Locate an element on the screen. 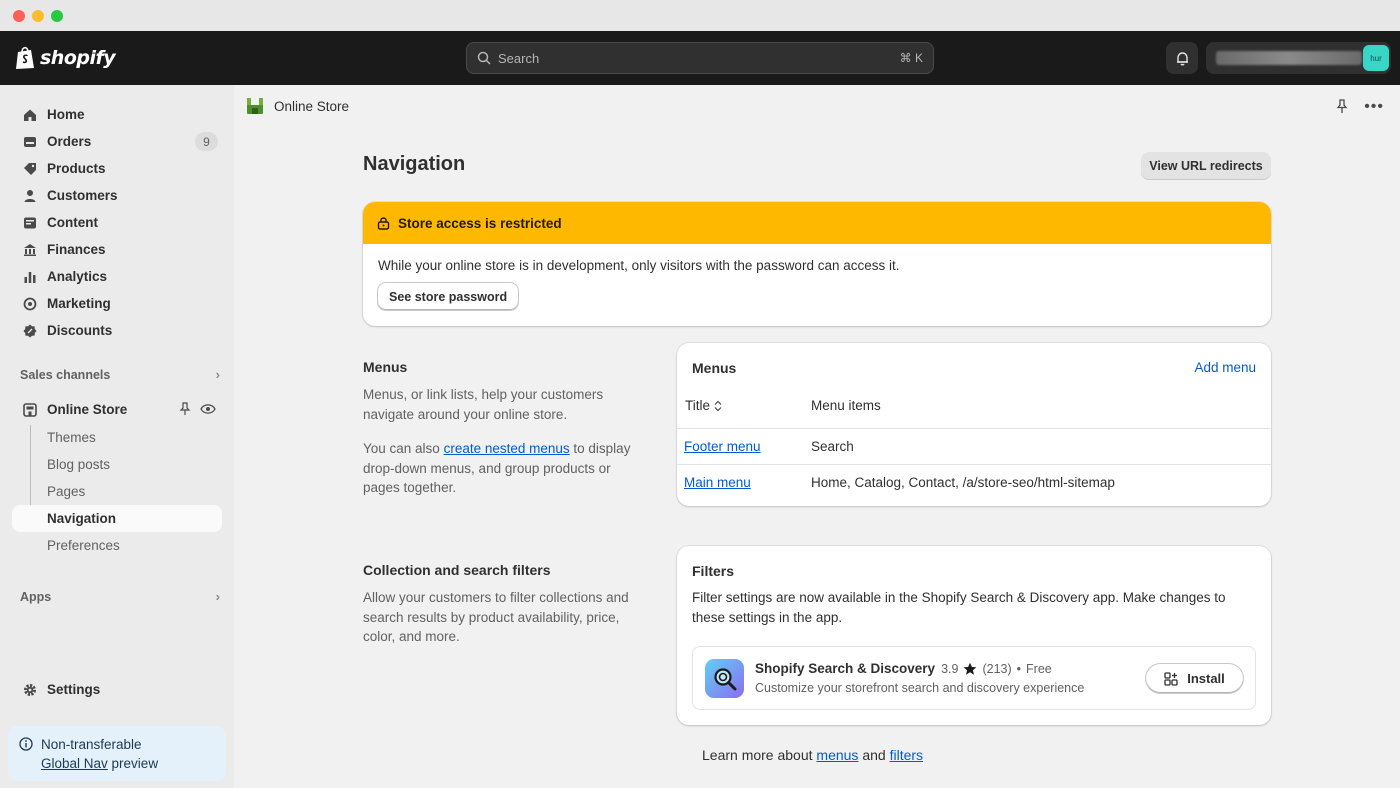 The width and height of the screenshot is (1400, 788). sidebar-subitem-pages: Pages is located at coordinates (117, 491).